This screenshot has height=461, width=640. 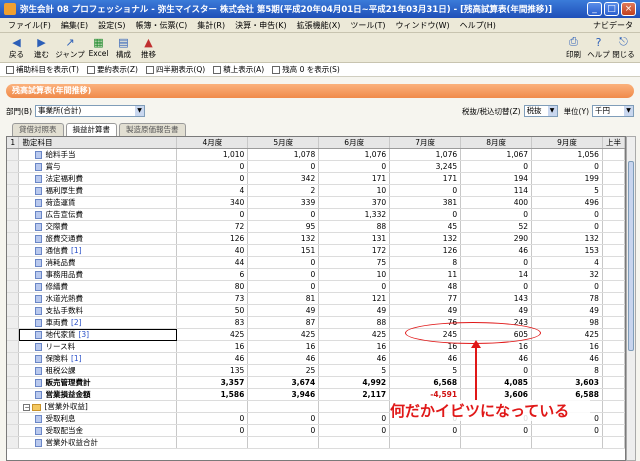 What do you see at coordinates (354, 190) in the screenshot?
I see `amount-cell: 10` at bounding box center [354, 190].